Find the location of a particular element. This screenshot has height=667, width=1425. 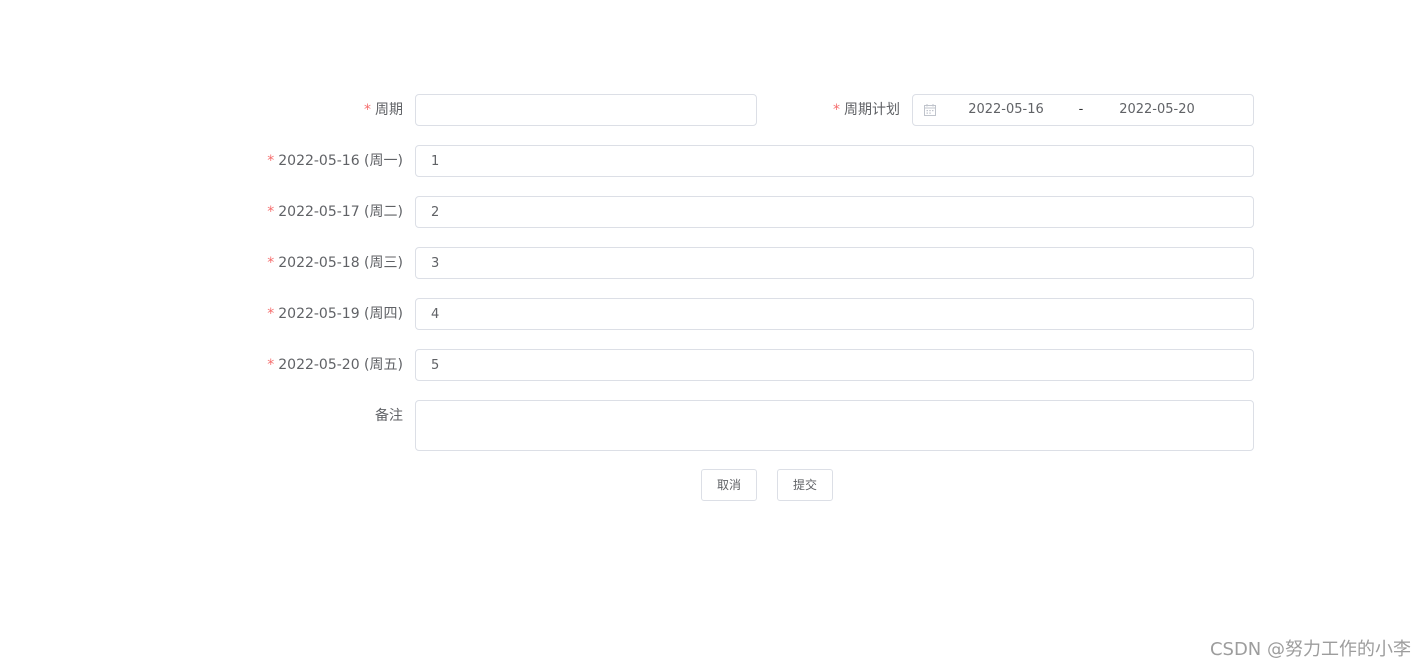

day-label-4: * 2022-05-19 (周四) is located at coordinates (335, 314).